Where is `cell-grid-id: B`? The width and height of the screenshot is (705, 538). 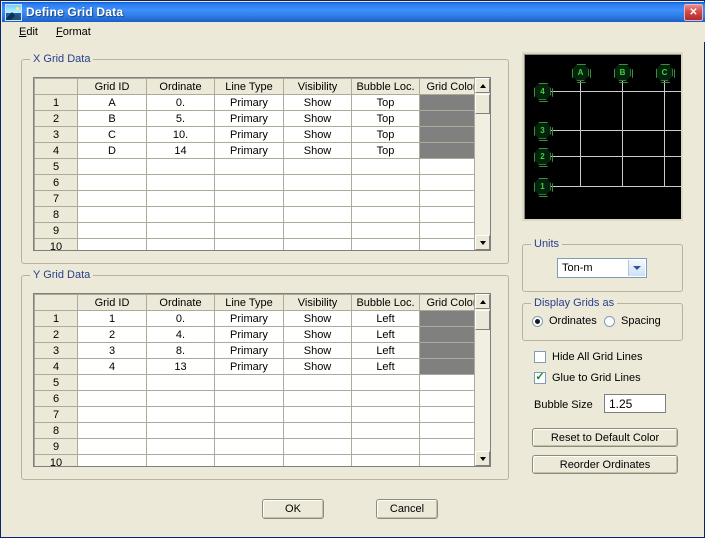 cell-grid-id: B is located at coordinates (112, 118).